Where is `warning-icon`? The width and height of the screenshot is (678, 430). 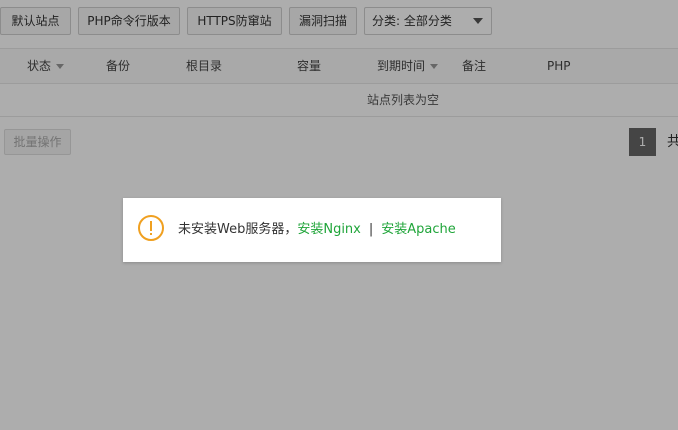
warning-icon is located at coordinates (151, 228).